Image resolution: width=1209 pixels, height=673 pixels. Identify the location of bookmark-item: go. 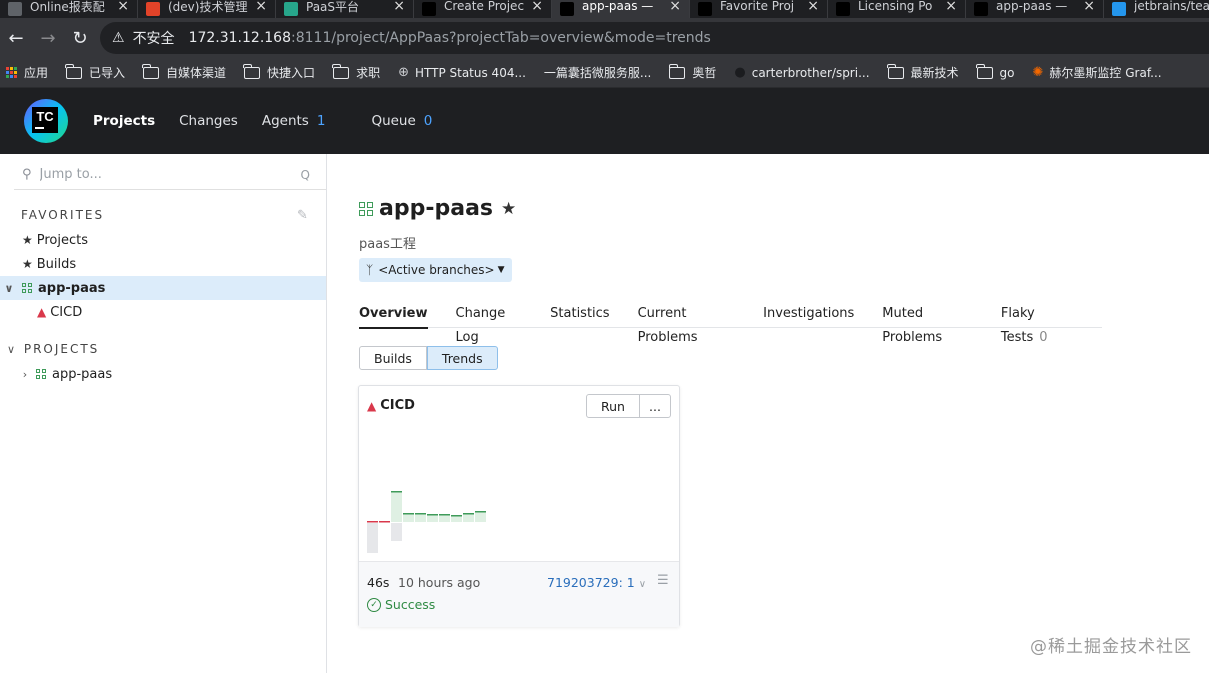
(995, 71).